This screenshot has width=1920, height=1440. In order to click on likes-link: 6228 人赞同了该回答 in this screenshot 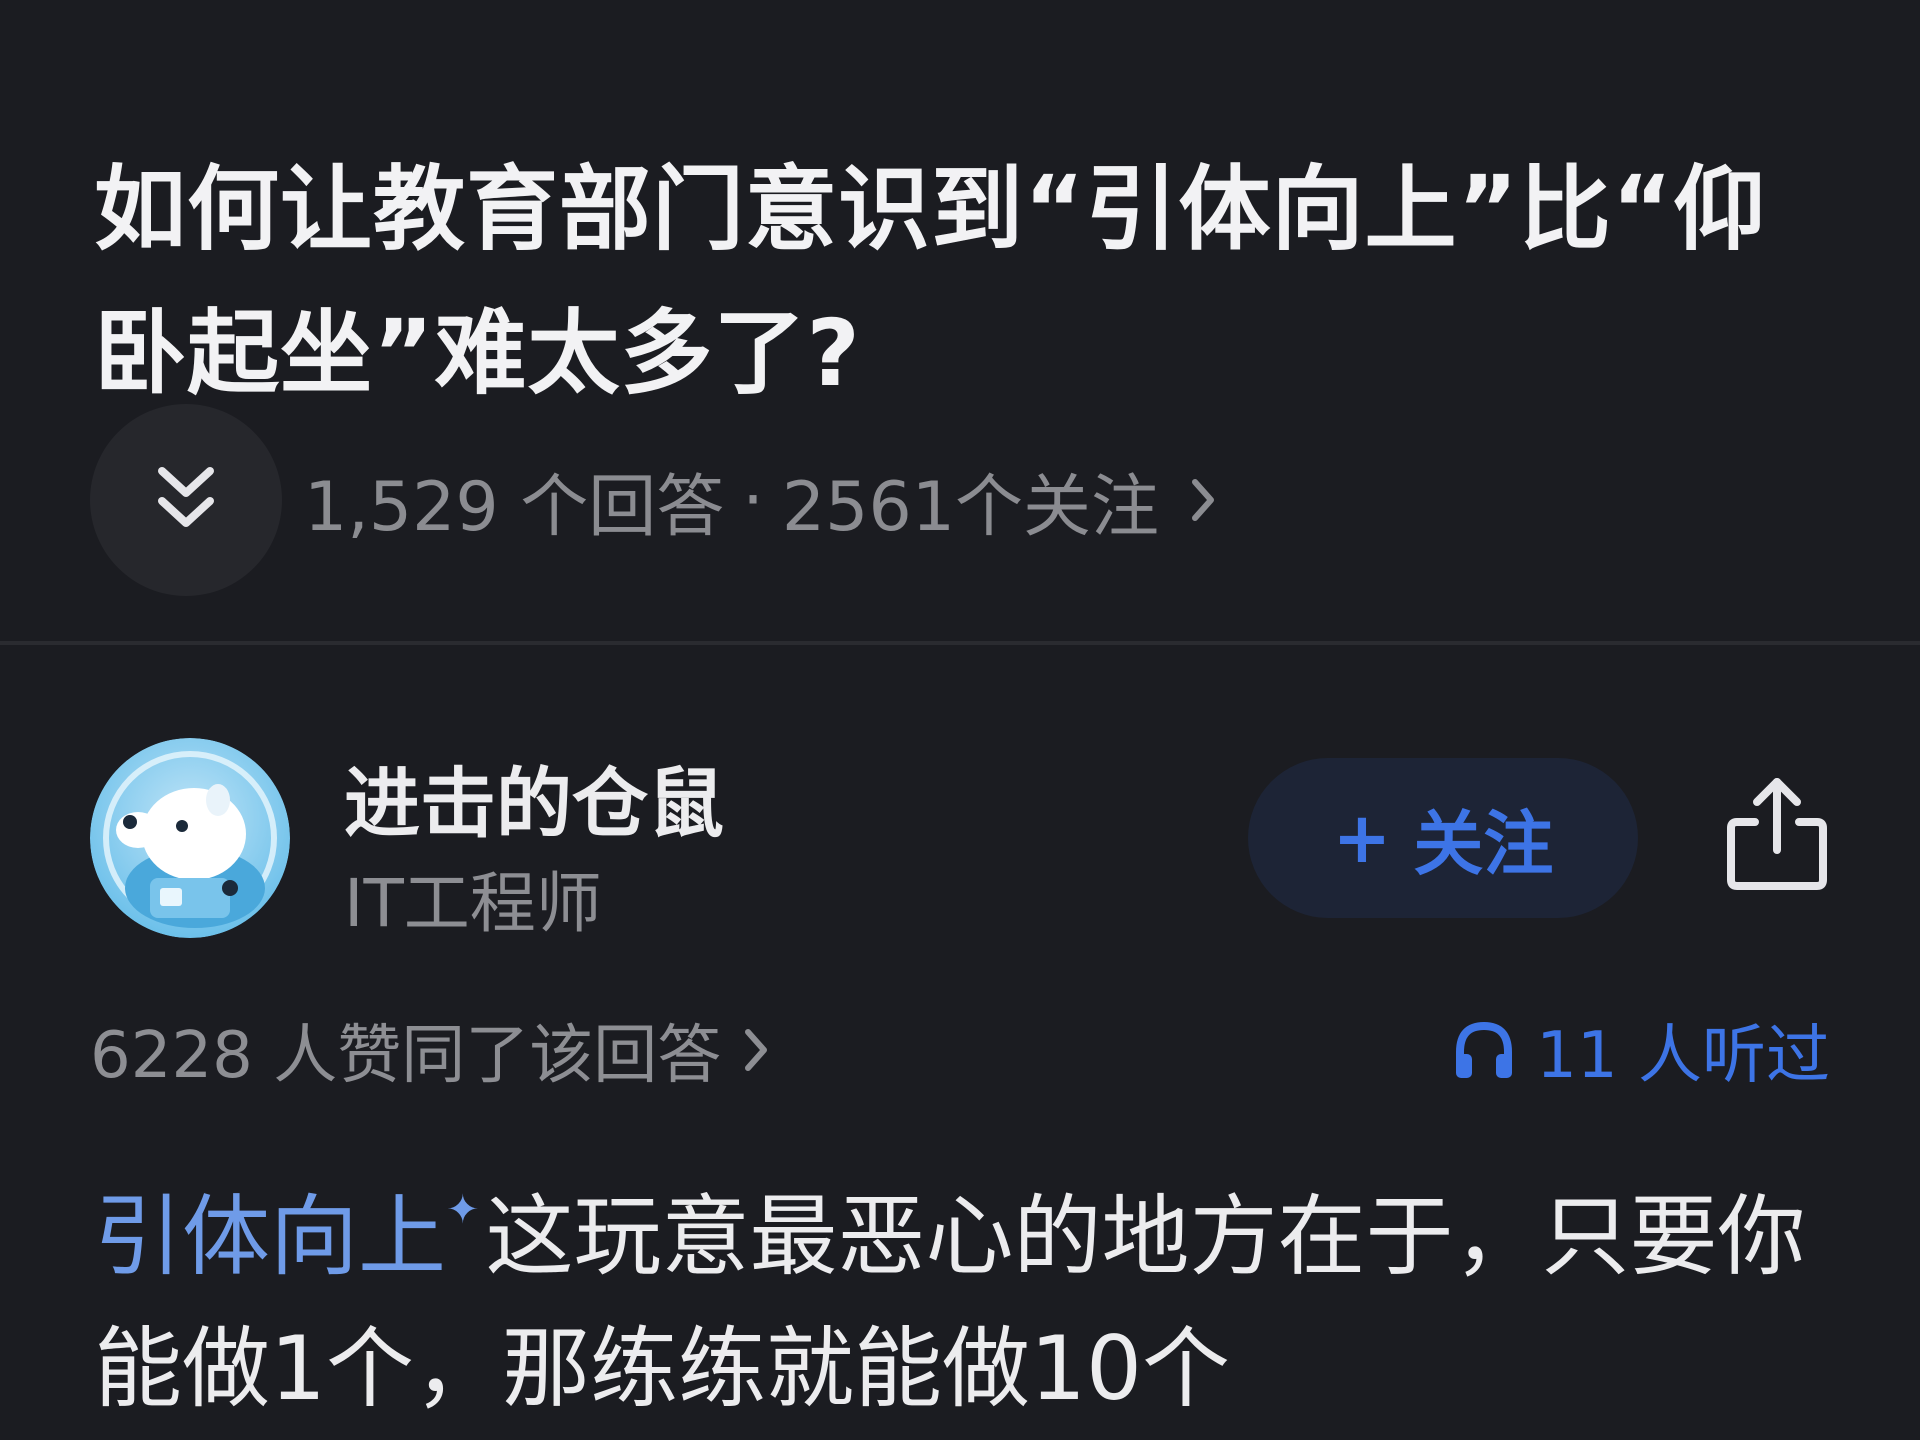, I will do `click(429, 1050)`.